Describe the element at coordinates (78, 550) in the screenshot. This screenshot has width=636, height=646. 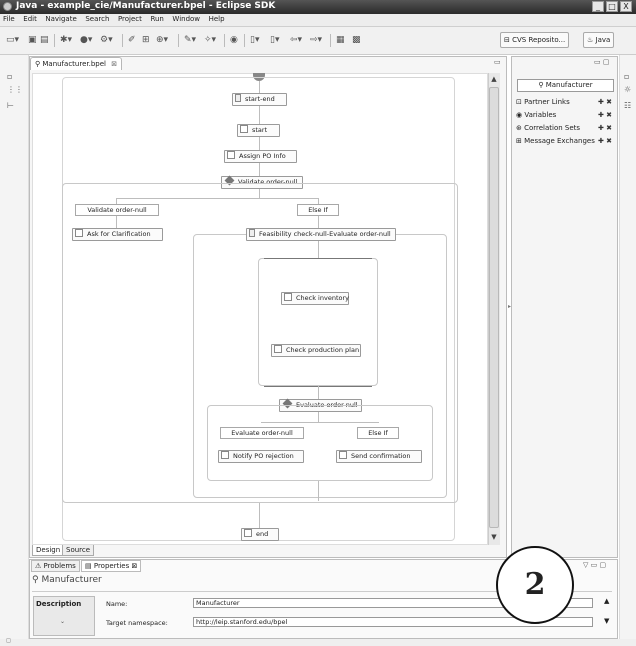
I see `tab-source: Source` at that location.